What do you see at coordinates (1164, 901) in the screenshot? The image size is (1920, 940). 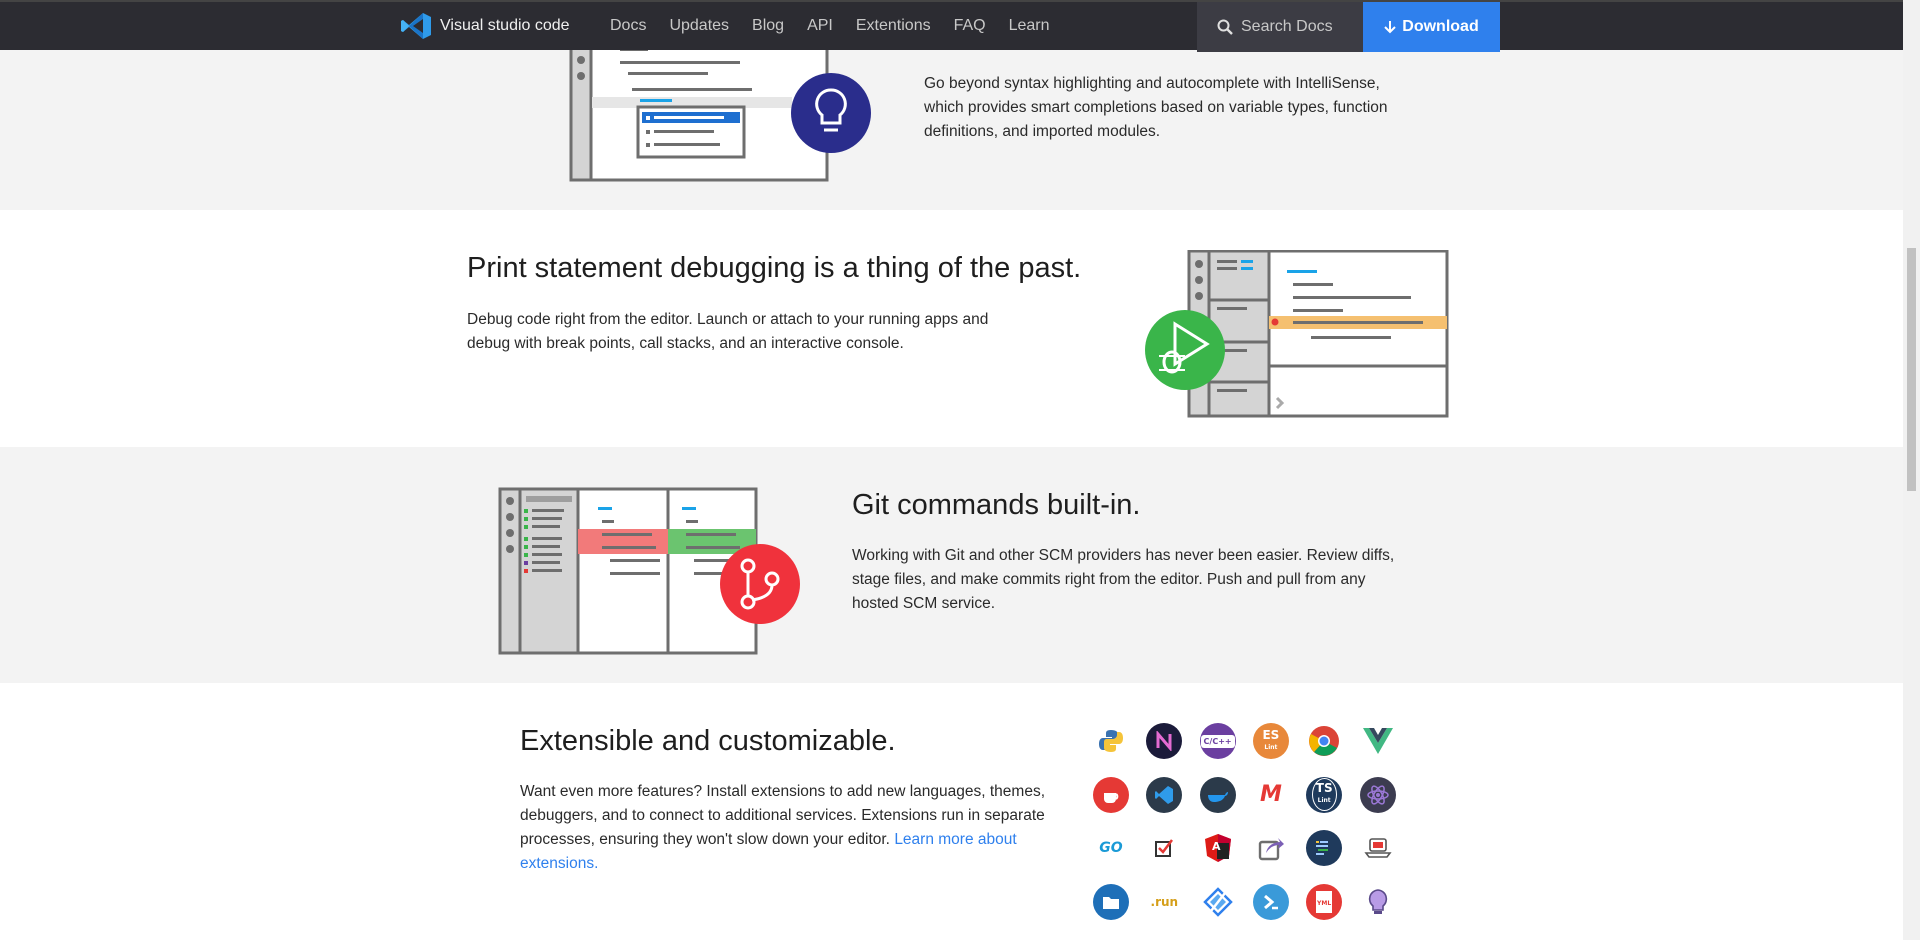 I see `run-icon: .run` at bounding box center [1164, 901].